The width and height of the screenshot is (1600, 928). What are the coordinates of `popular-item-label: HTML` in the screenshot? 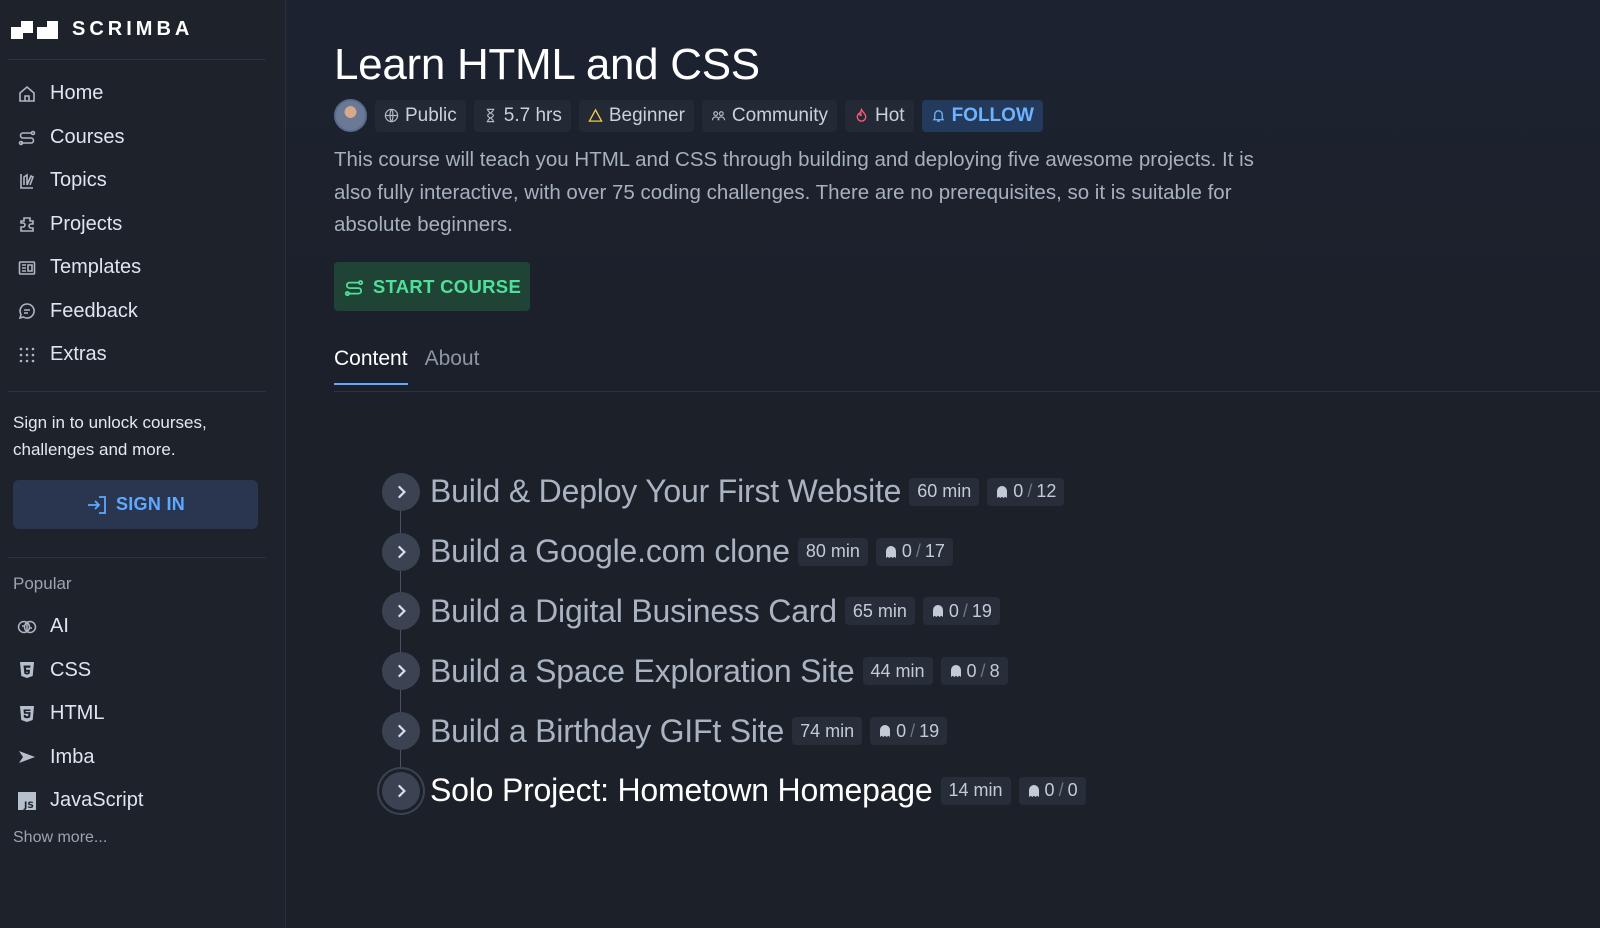 It's located at (77, 713).